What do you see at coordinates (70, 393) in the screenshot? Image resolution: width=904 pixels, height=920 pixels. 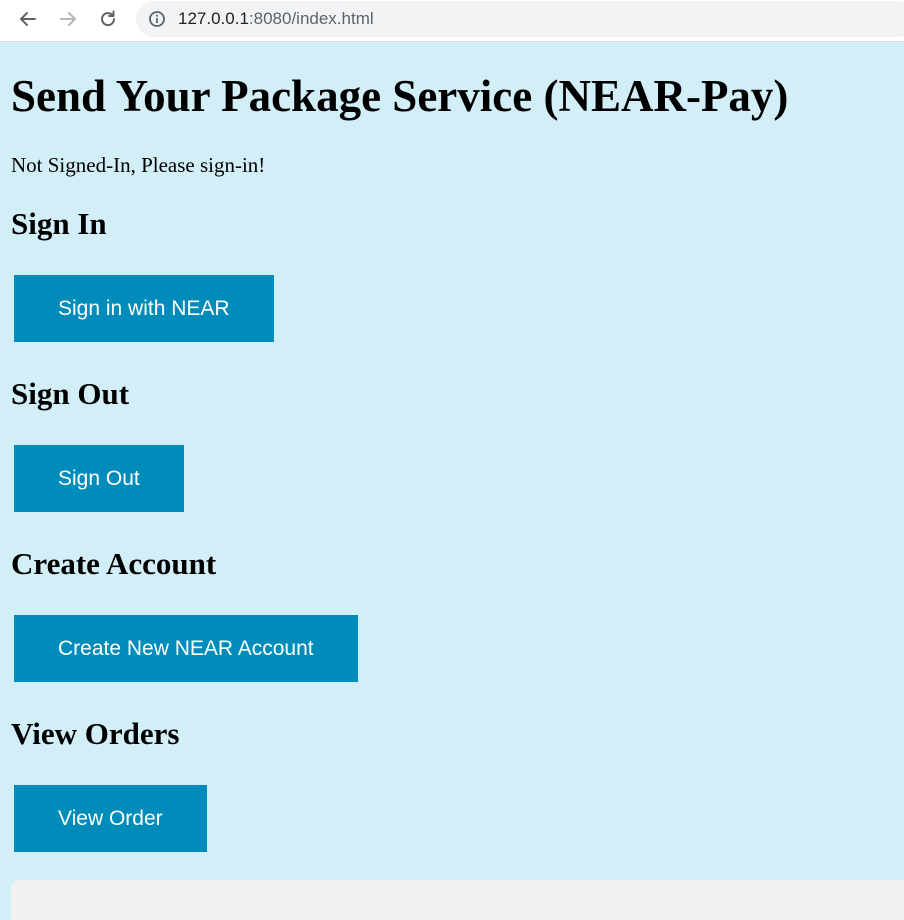 I see `sign-out-heading: Sign Out` at bounding box center [70, 393].